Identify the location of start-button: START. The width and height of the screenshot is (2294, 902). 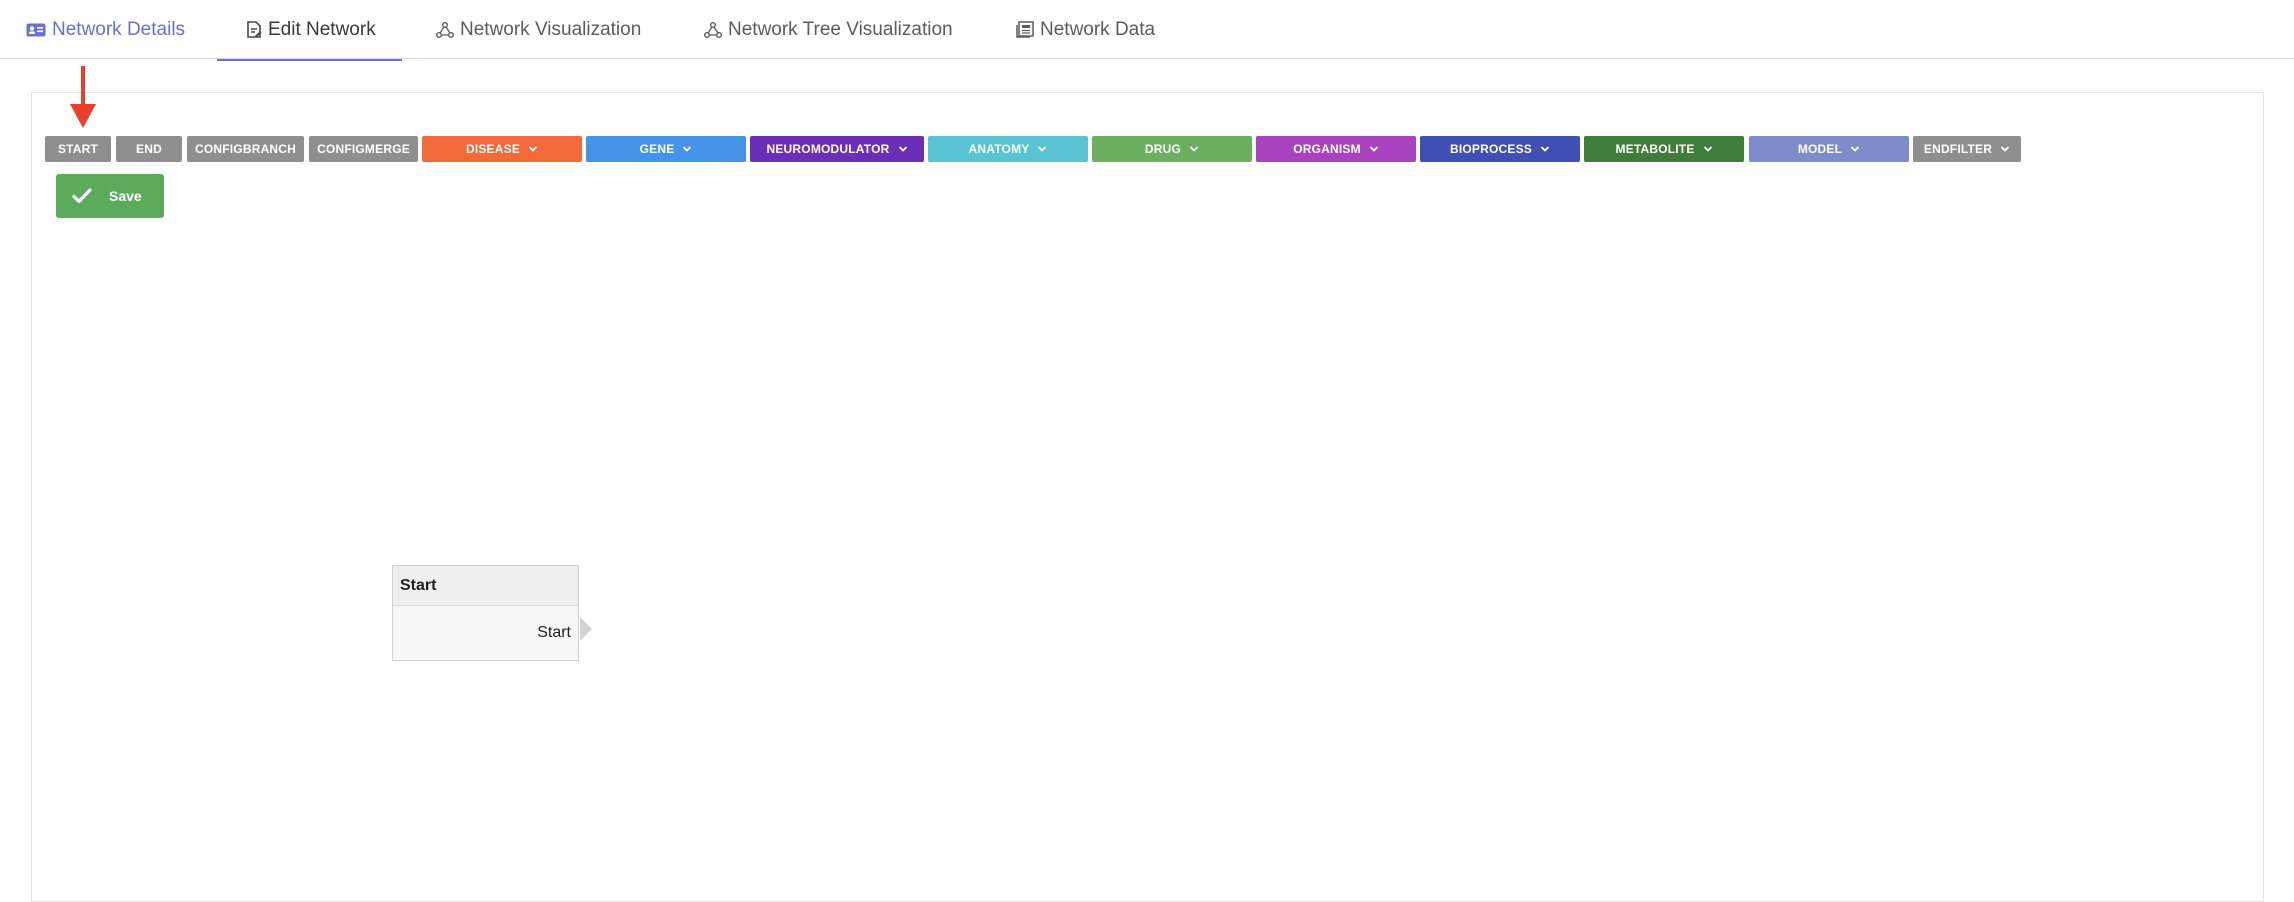
(78, 149).